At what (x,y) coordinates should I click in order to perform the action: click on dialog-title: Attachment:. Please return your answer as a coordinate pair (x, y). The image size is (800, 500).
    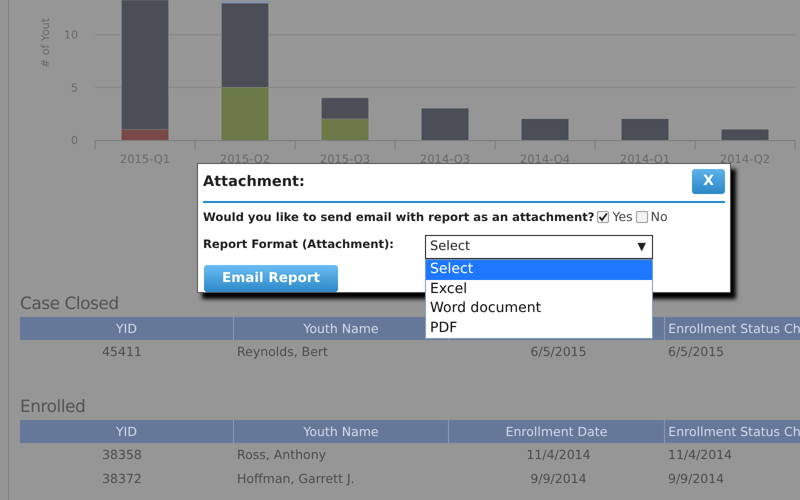
    Looking at the image, I should click on (254, 182).